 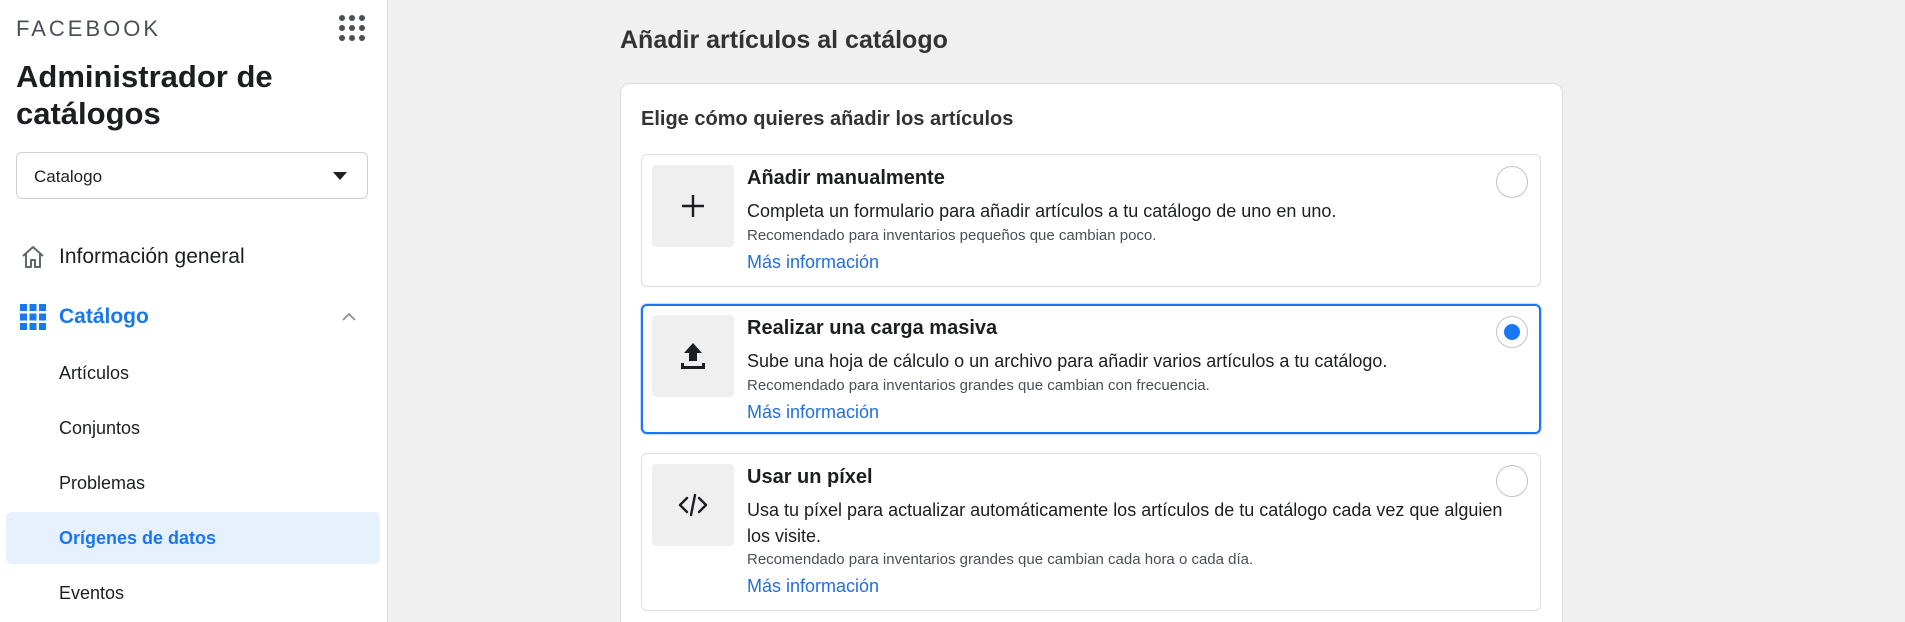 I want to click on apps-grid-icon, so click(x=352, y=28).